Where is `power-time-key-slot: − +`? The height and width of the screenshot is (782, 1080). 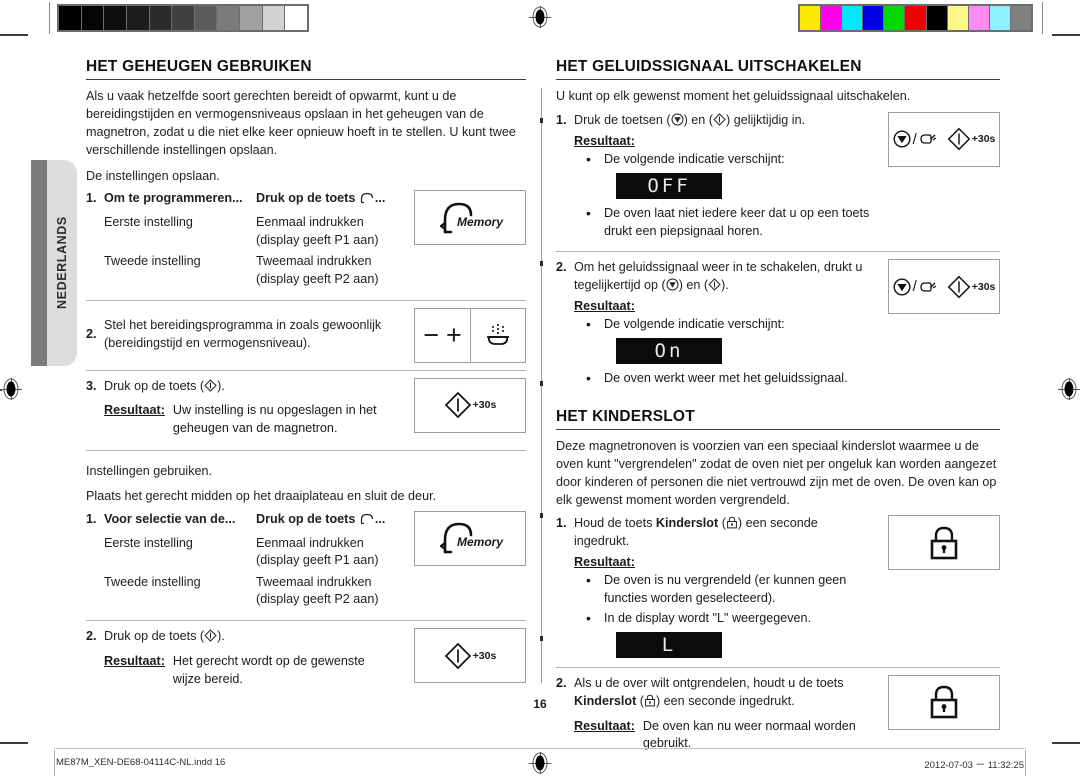 power-time-key-slot: − + is located at coordinates (470, 335).